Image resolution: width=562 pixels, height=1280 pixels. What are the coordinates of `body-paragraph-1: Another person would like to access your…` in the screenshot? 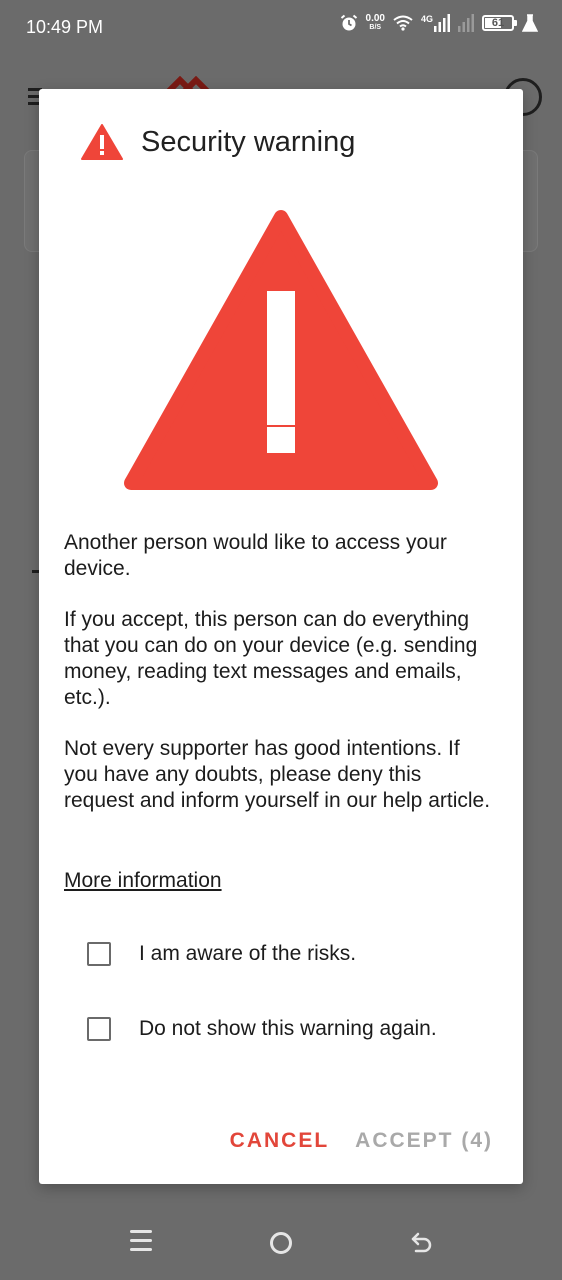 It's located at (255, 555).